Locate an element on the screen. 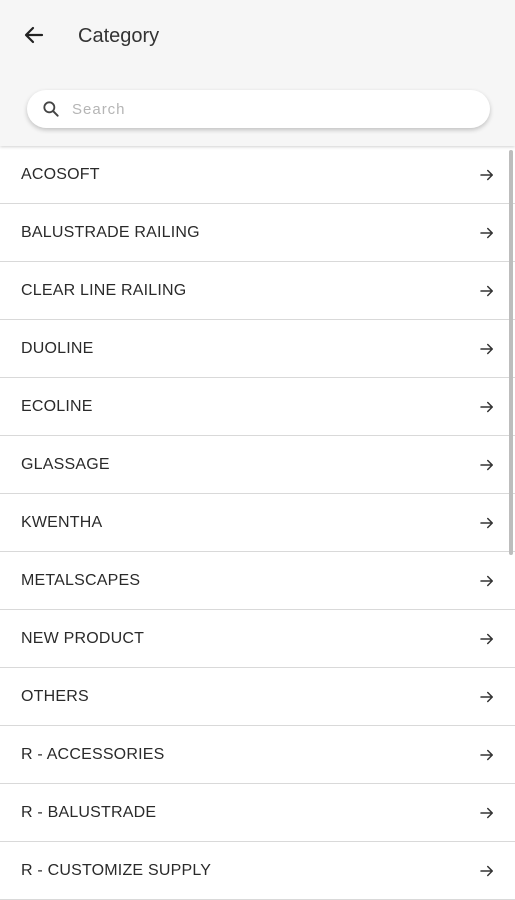 The height and width of the screenshot is (900, 515). list-item-label: ECOLINE is located at coordinates (57, 406).